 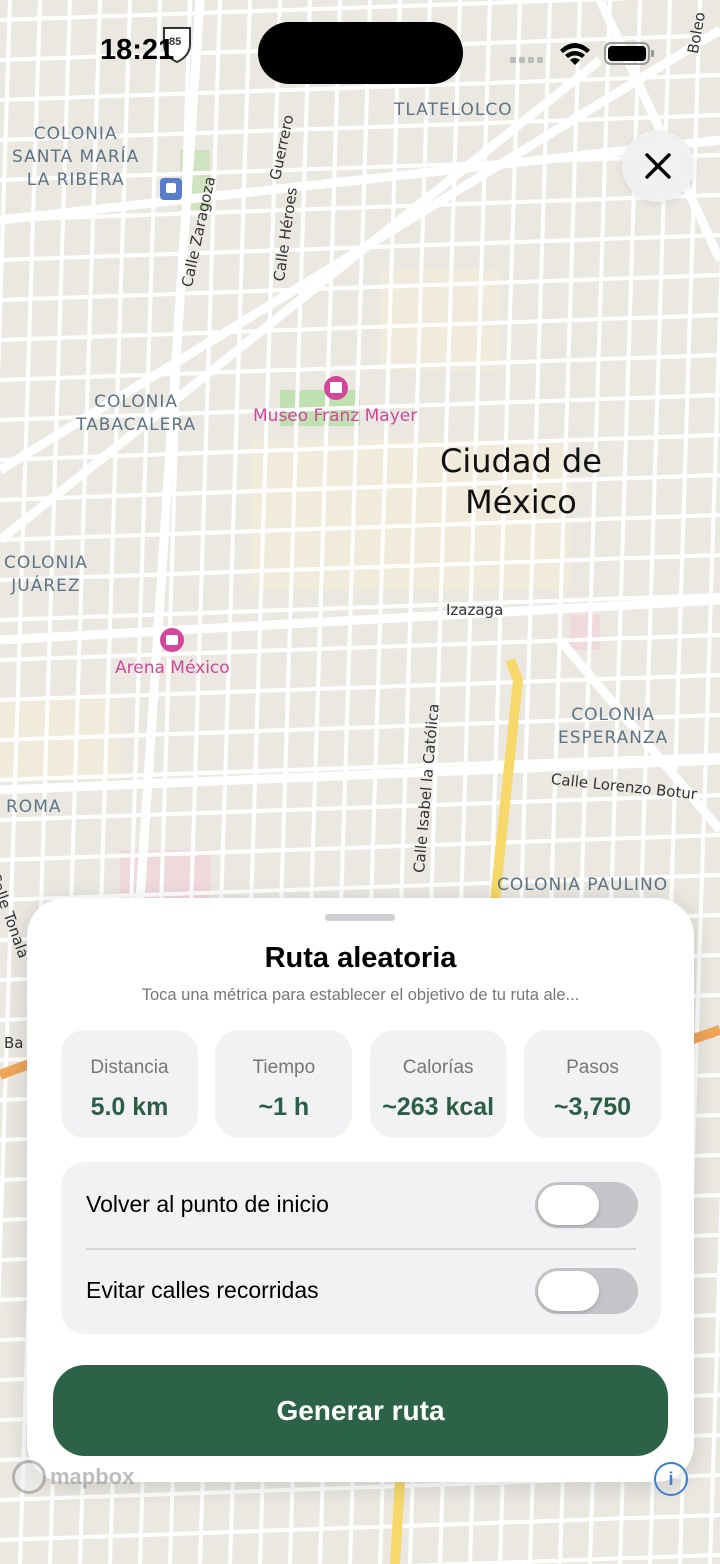 What do you see at coordinates (76, 157) in the screenshot?
I see `neighborhood-label: COLONIA SANTA MARÍA LA RIBERA` at bounding box center [76, 157].